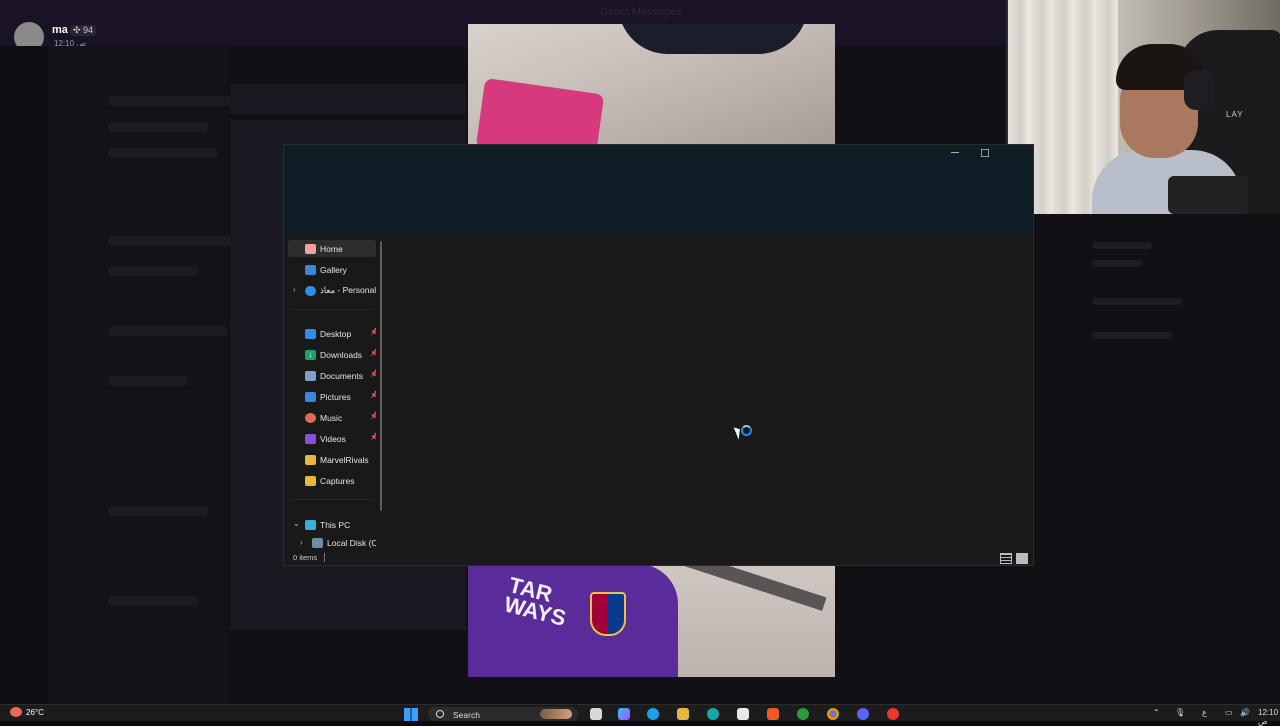 The image size is (1280, 726). Describe the element at coordinates (411, 714) in the screenshot. I see `start-button` at that location.